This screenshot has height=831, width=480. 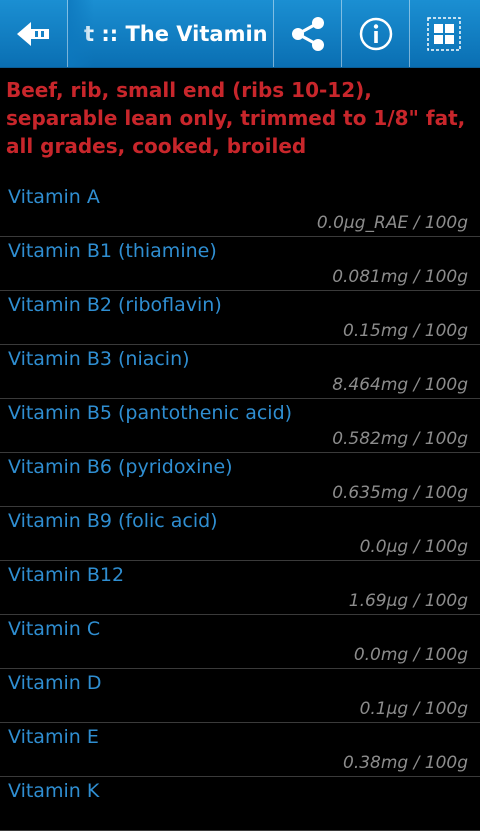 I want to click on vitamin-amount: 0.081mg / 100g, so click(x=400, y=277).